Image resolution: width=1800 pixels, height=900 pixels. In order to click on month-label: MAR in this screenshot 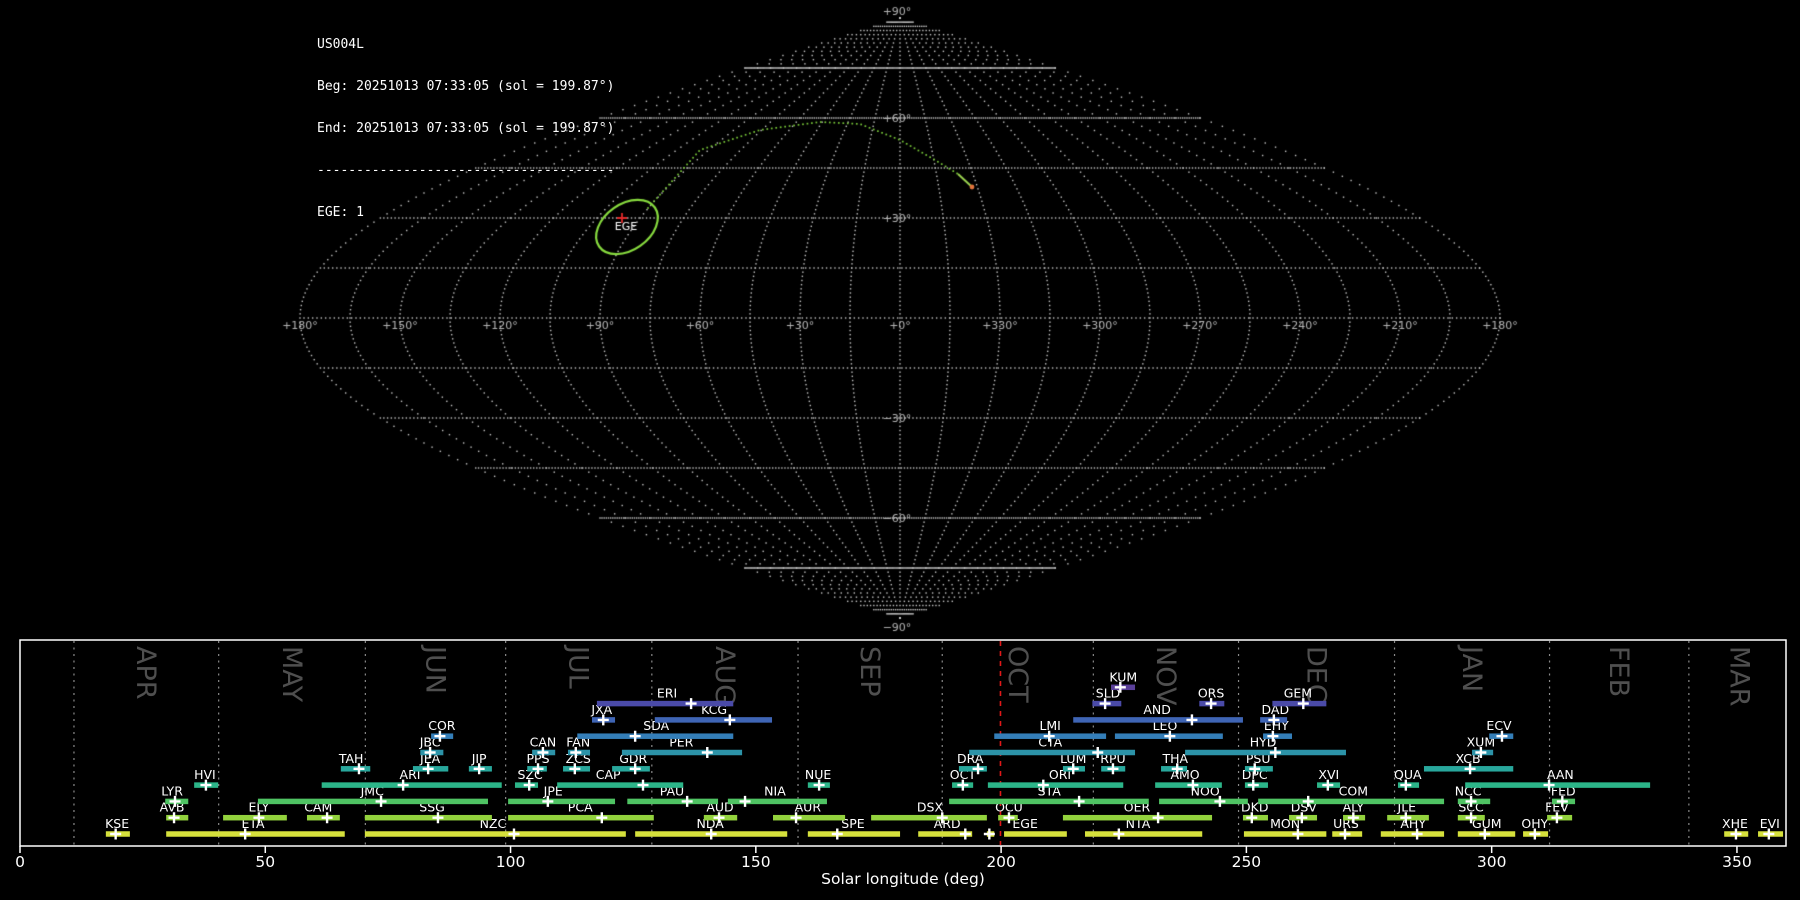, I will do `click(1738, 676)`.